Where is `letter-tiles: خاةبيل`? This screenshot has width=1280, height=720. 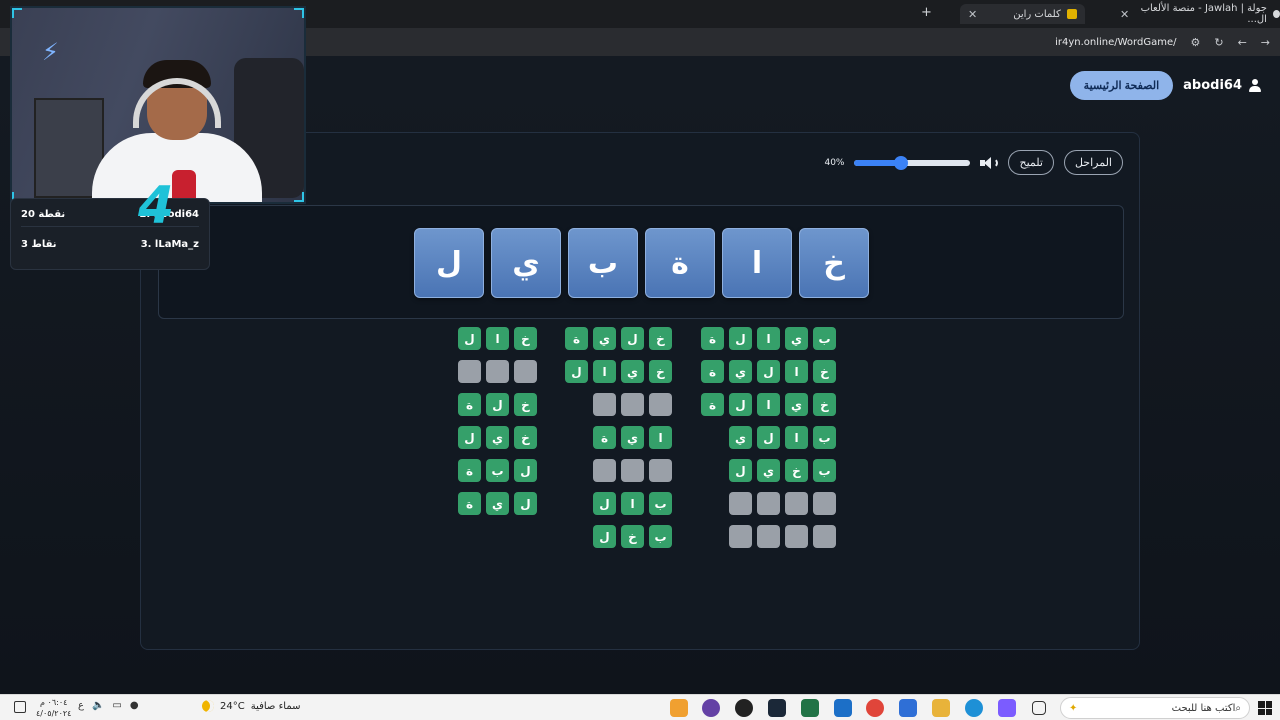
letter-tiles: خاةبيل is located at coordinates (641, 263).